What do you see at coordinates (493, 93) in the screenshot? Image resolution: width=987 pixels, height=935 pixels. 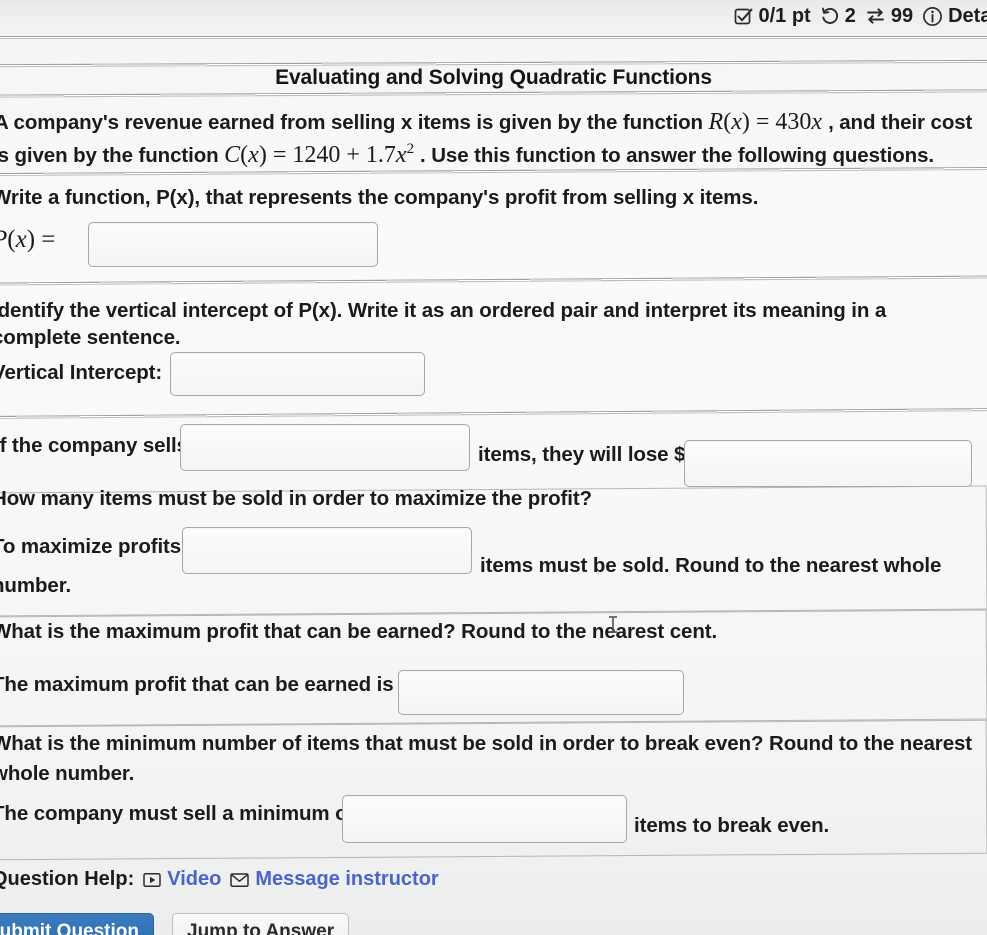 I see `divider-title-bottom` at bounding box center [493, 93].